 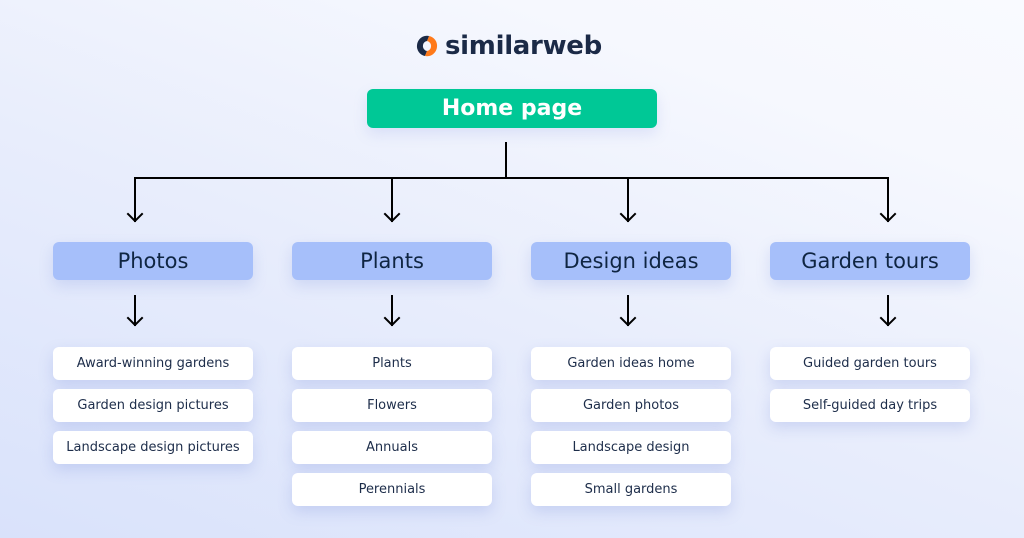 What do you see at coordinates (392, 261) in the screenshot?
I see `category-plants: Plants` at bounding box center [392, 261].